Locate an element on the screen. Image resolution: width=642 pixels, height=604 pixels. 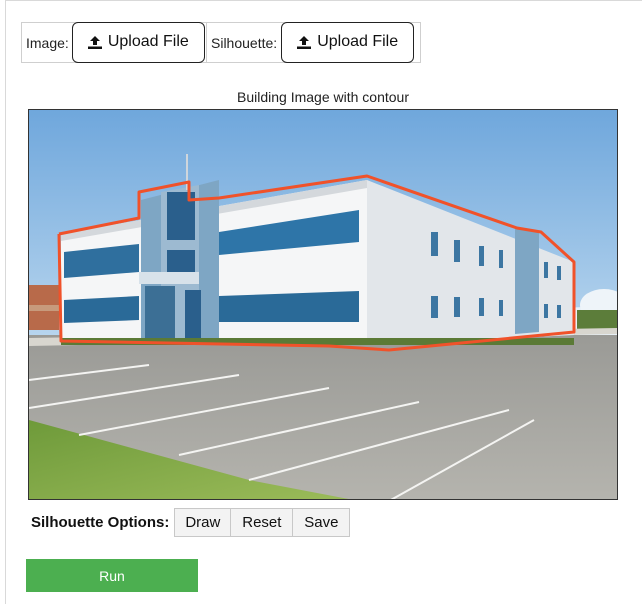
silhouette-options-label: Silhouette Options: is located at coordinates (100, 522).